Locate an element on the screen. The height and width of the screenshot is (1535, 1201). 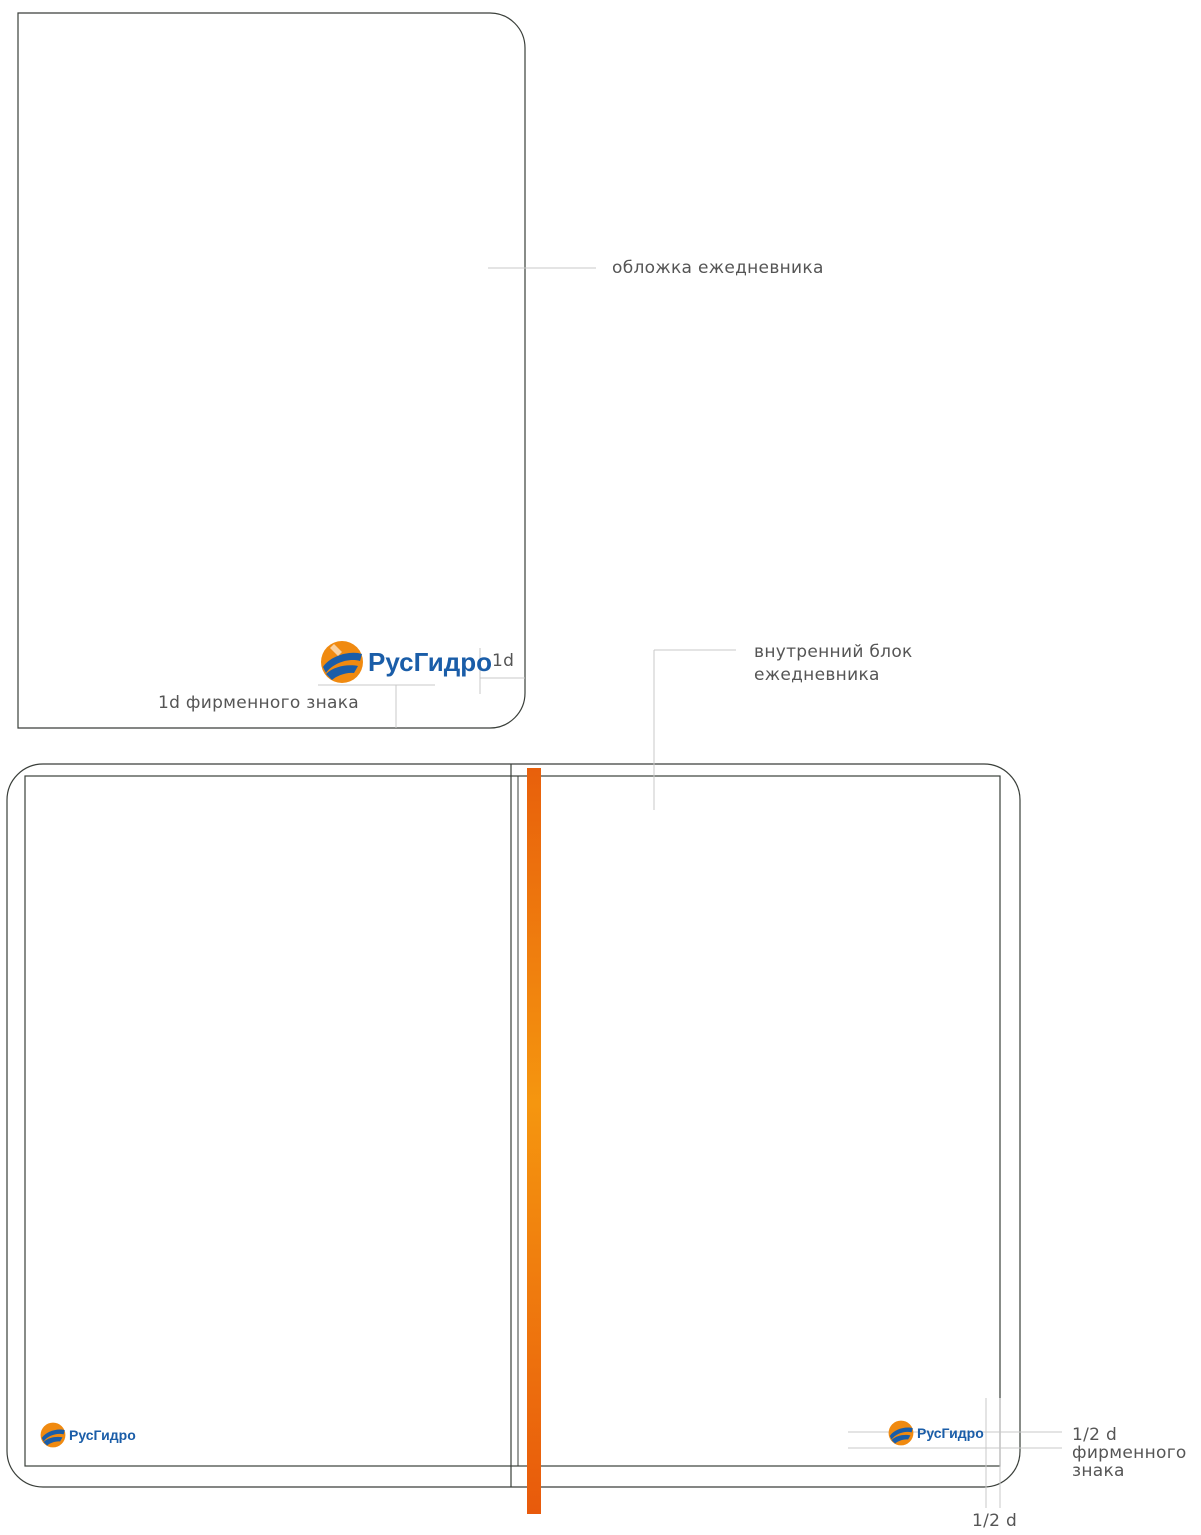
right-page-logo: РусГидро is located at coordinates (936, 1433).